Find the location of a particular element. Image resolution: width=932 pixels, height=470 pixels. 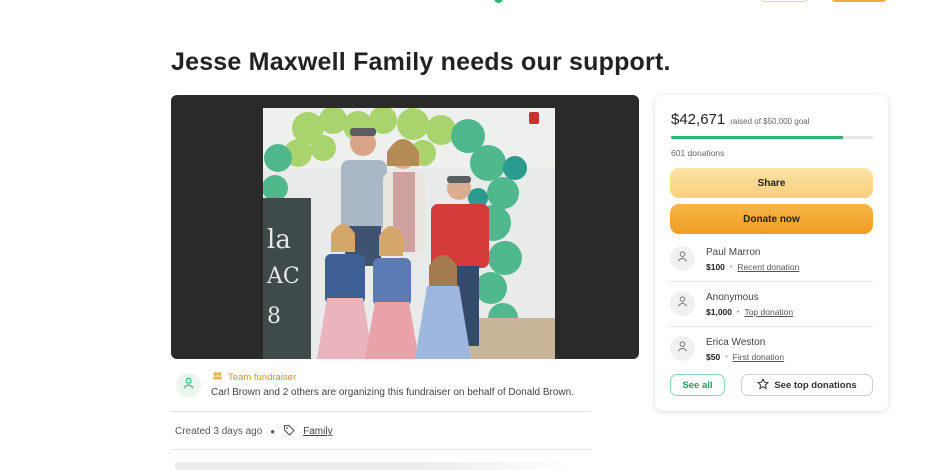

team-fundraiser-label: Team fundraiser is located at coordinates (254, 377).